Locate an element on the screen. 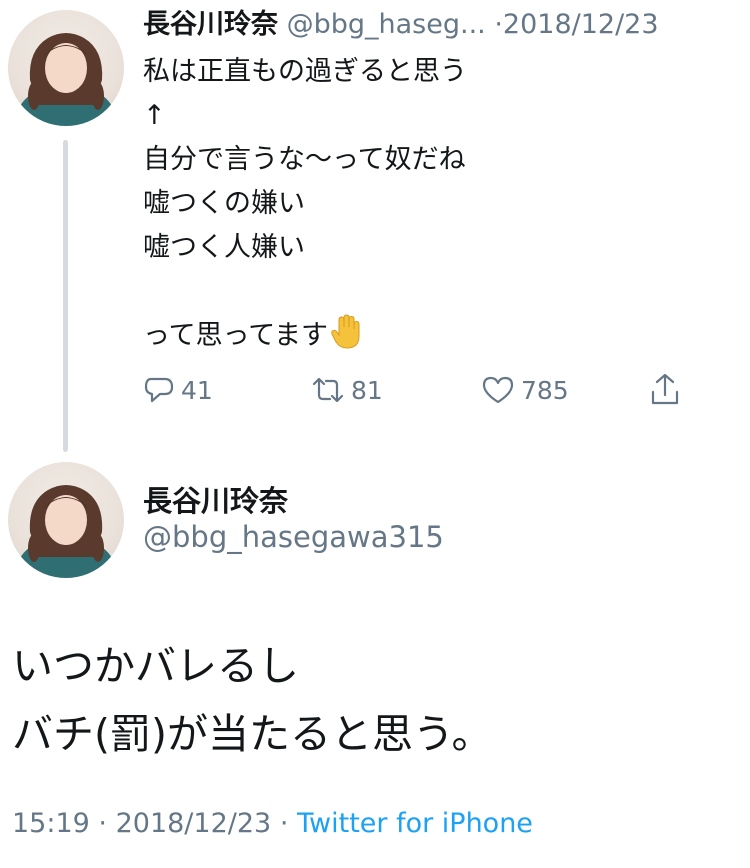  tweet1-header: 長谷川玲奈 @bbg_haseg... ·2018/12/23 is located at coordinates (443, 25).